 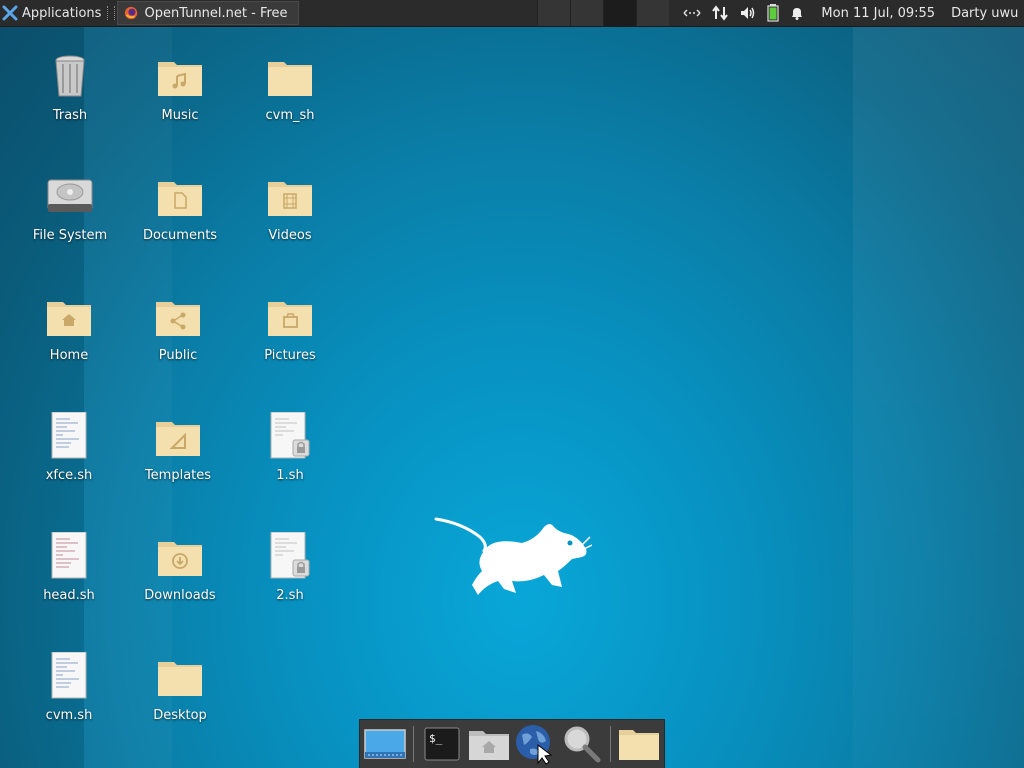 I want to click on home-folder-icon, so click(x=488, y=745).